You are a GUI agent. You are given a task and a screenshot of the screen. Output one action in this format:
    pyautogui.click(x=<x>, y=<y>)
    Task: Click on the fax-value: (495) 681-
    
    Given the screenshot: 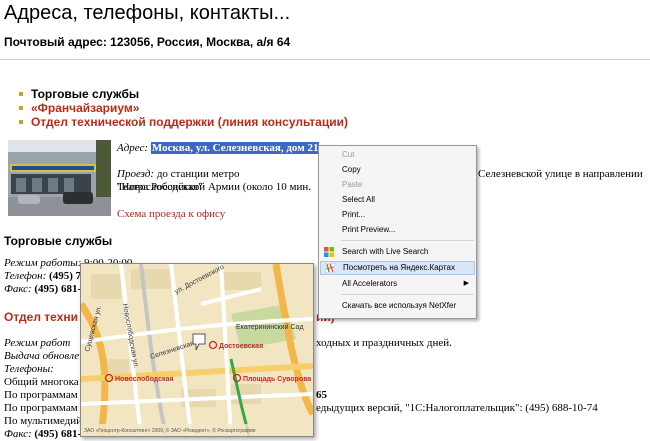 What is the action you would take?
    pyautogui.click(x=56, y=289)
    